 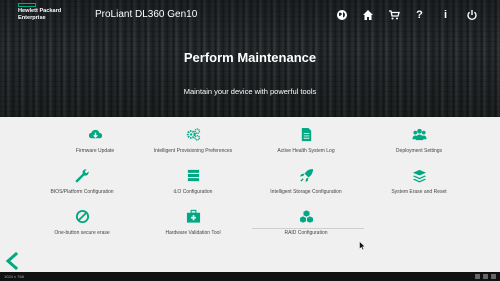 What do you see at coordinates (393, 14) in the screenshot?
I see `cart-icon` at bounding box center [393, 14].